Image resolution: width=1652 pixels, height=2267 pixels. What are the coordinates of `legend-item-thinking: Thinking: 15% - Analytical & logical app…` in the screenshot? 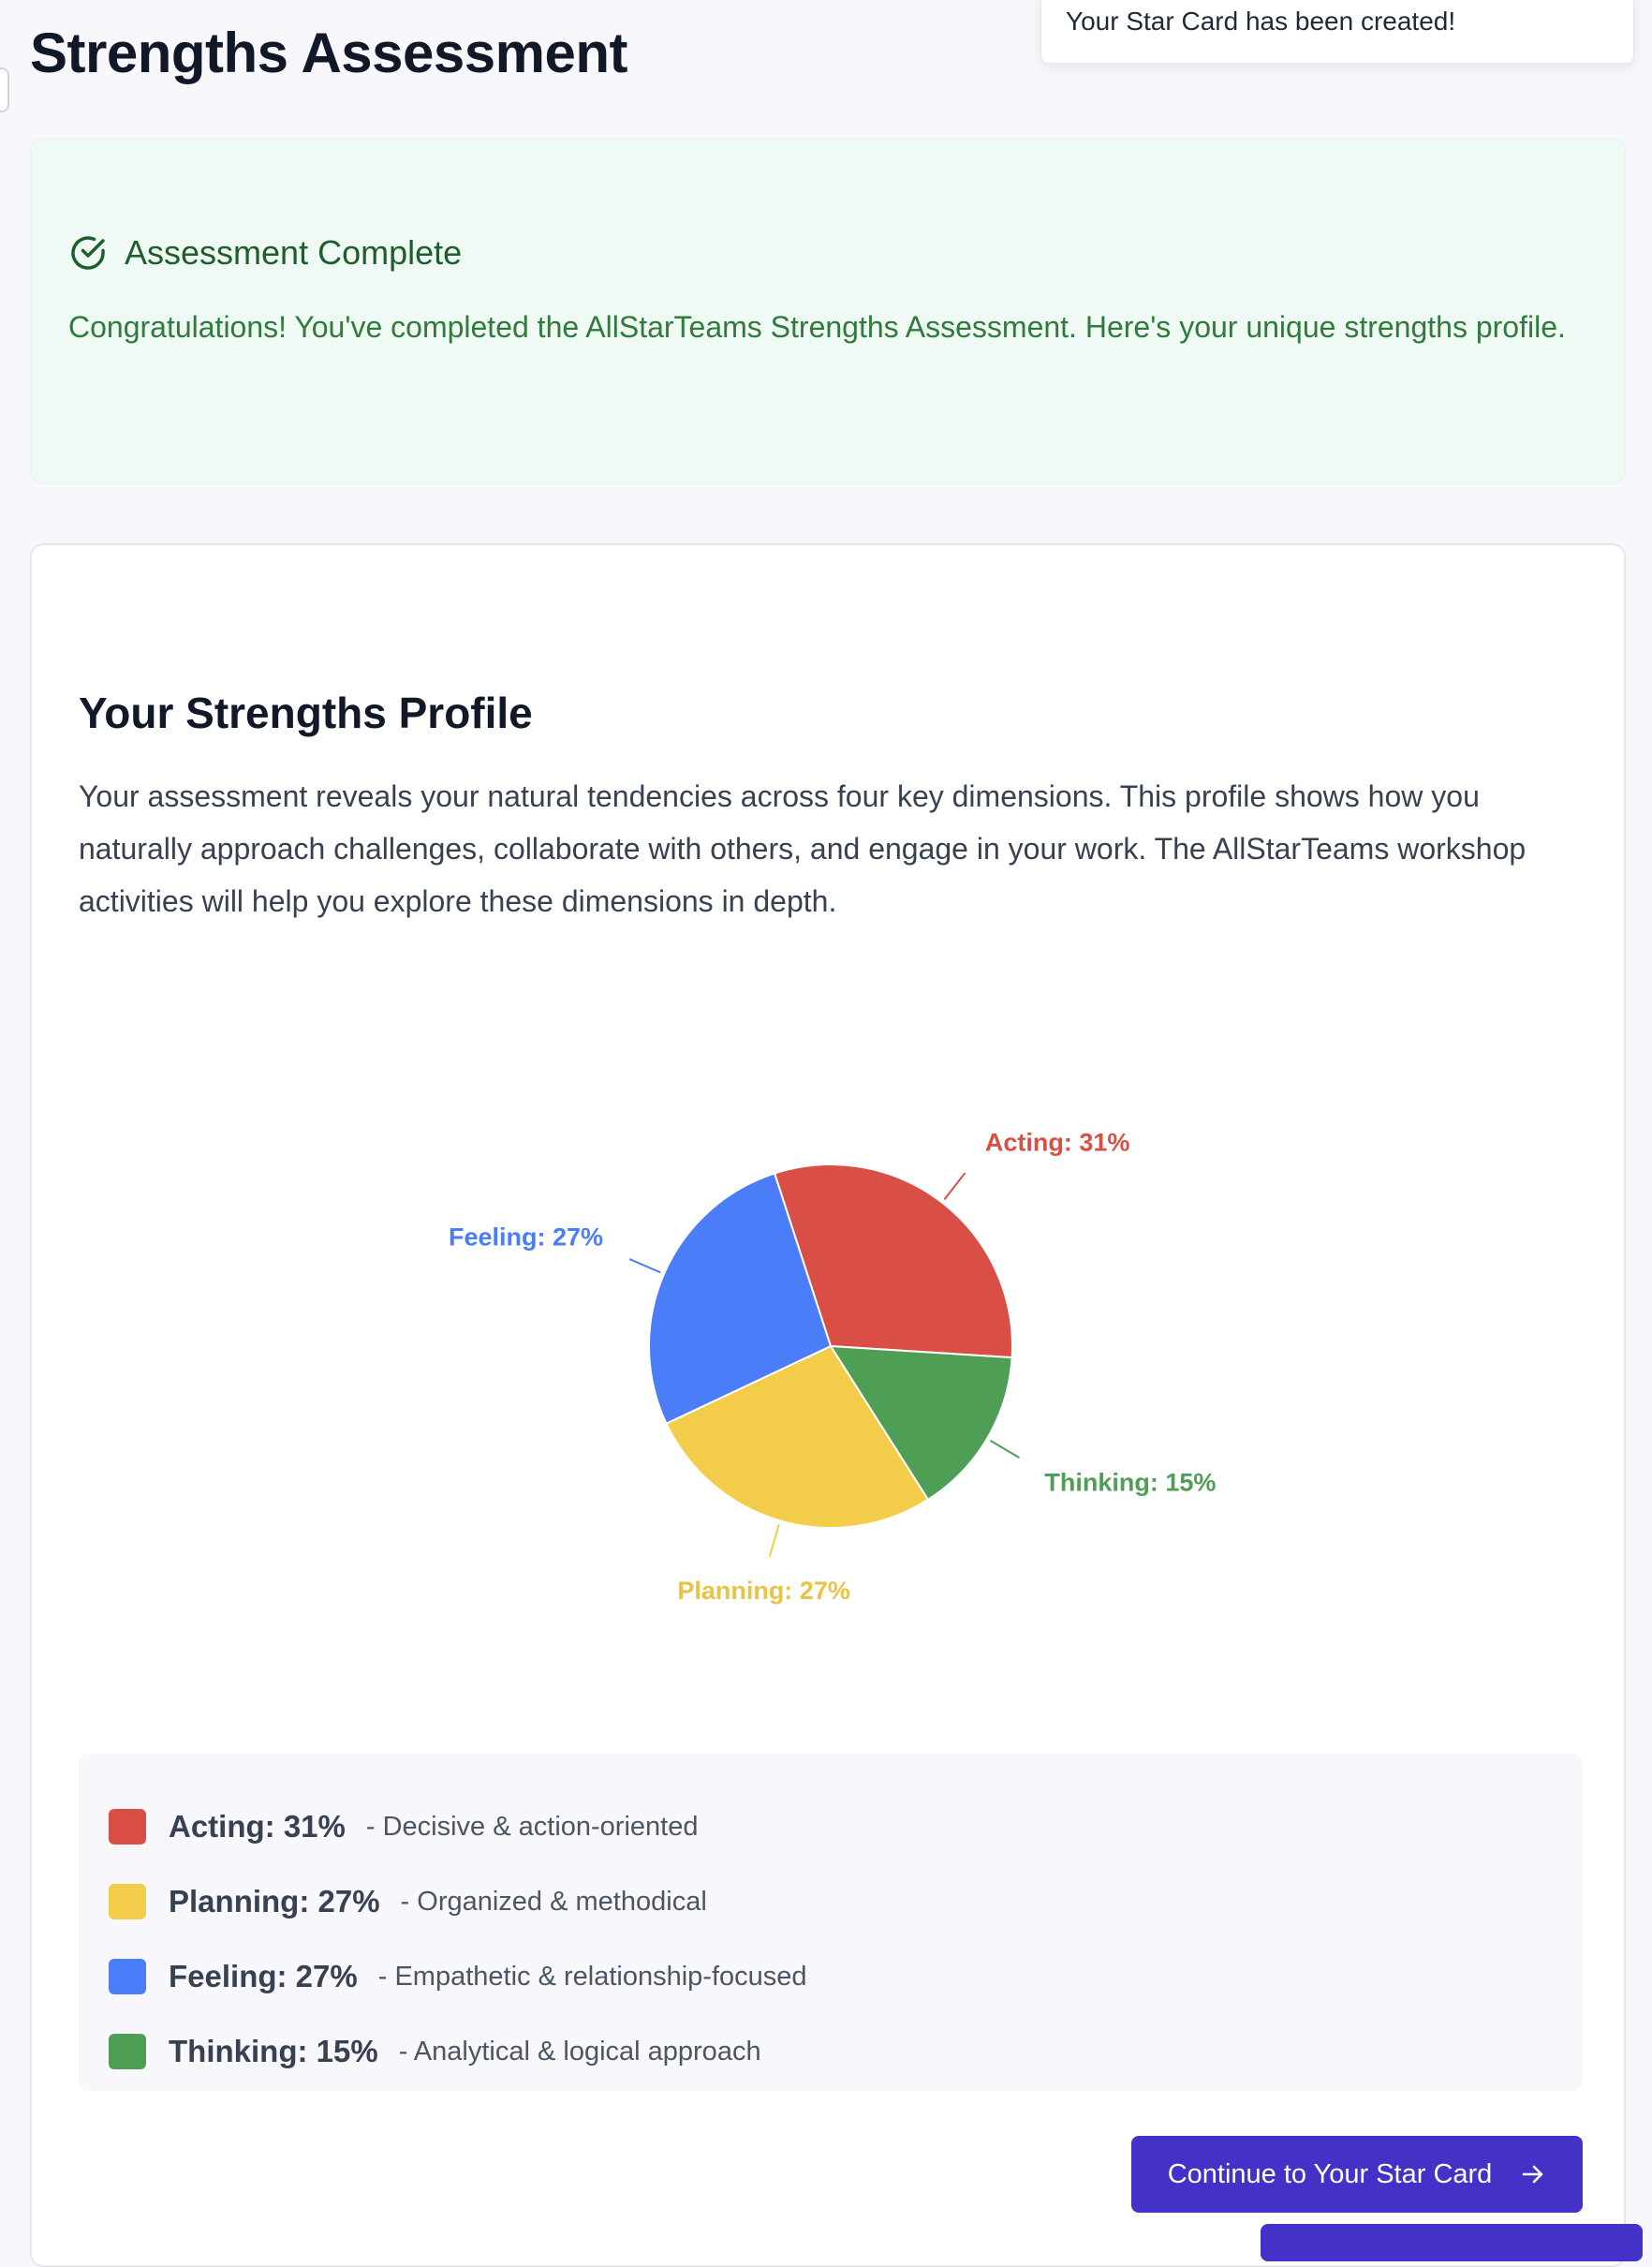 It's located at (831, 2051).